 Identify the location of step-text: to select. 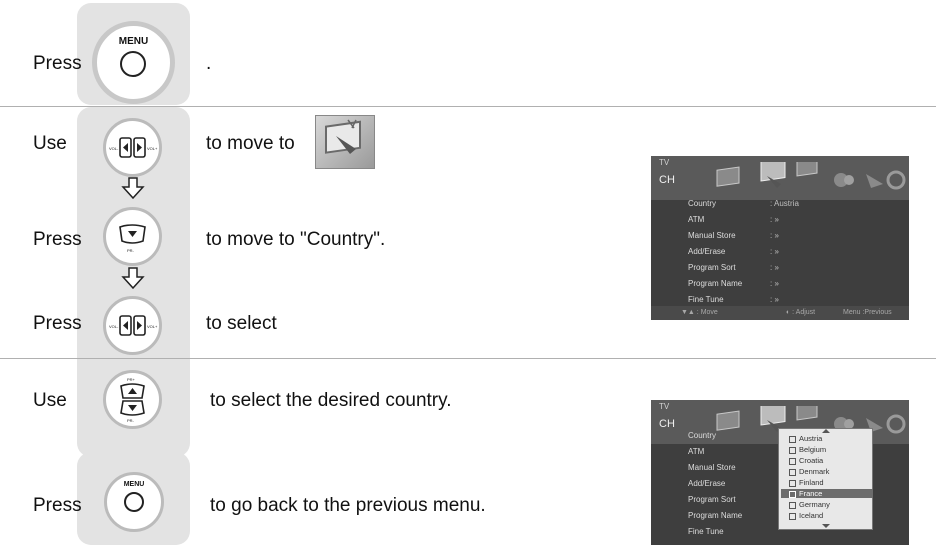
(241, 323).